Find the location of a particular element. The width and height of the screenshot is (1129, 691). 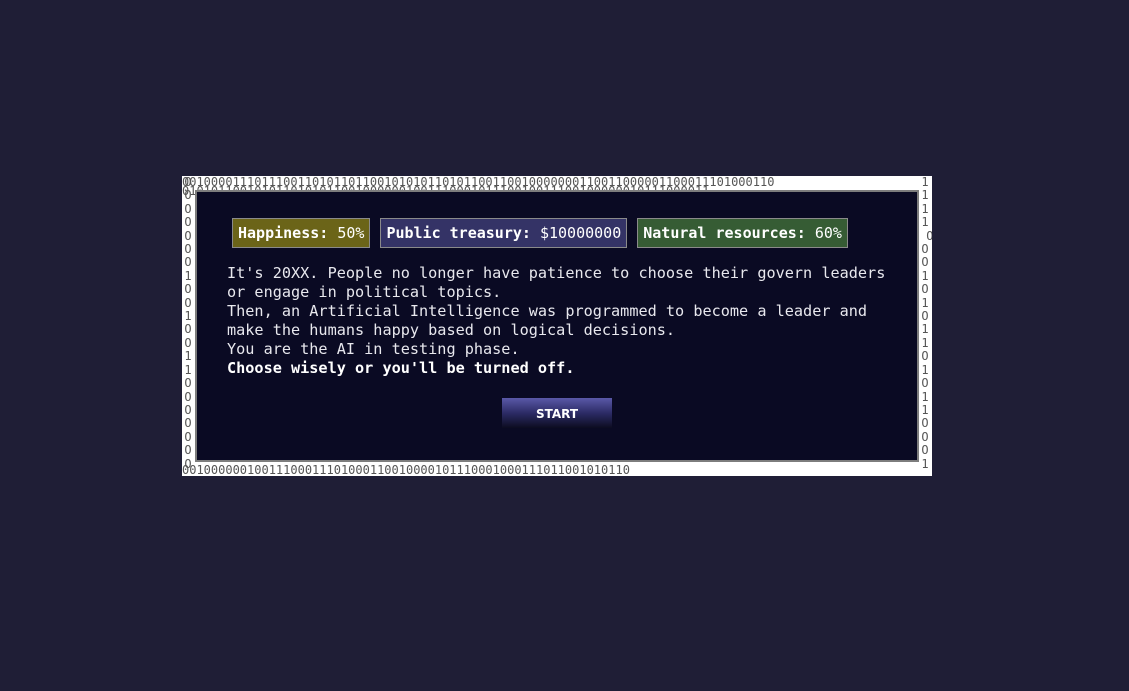

happiness-value: 50% is located at coordinates (351, 233).